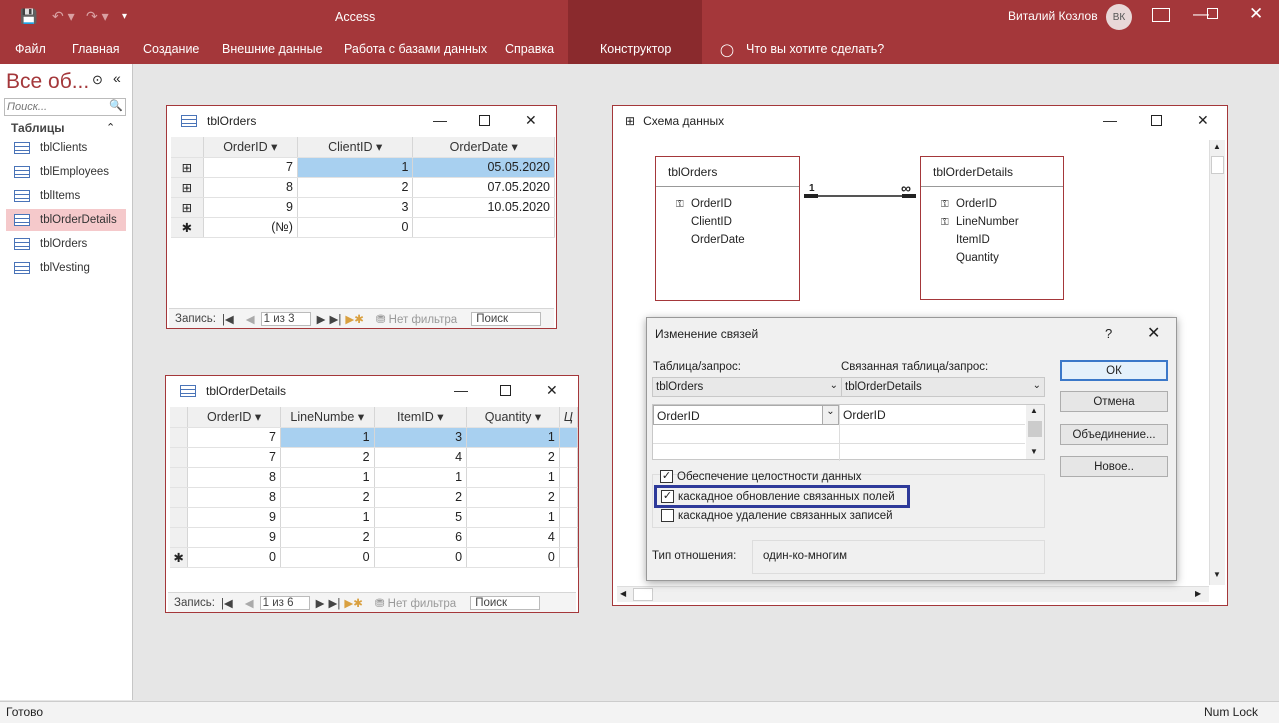 Image resolution: width=1279 pixels, height=723 pixels. I want to click on table-combo: tblOrders ⌄, so click(747, 387).